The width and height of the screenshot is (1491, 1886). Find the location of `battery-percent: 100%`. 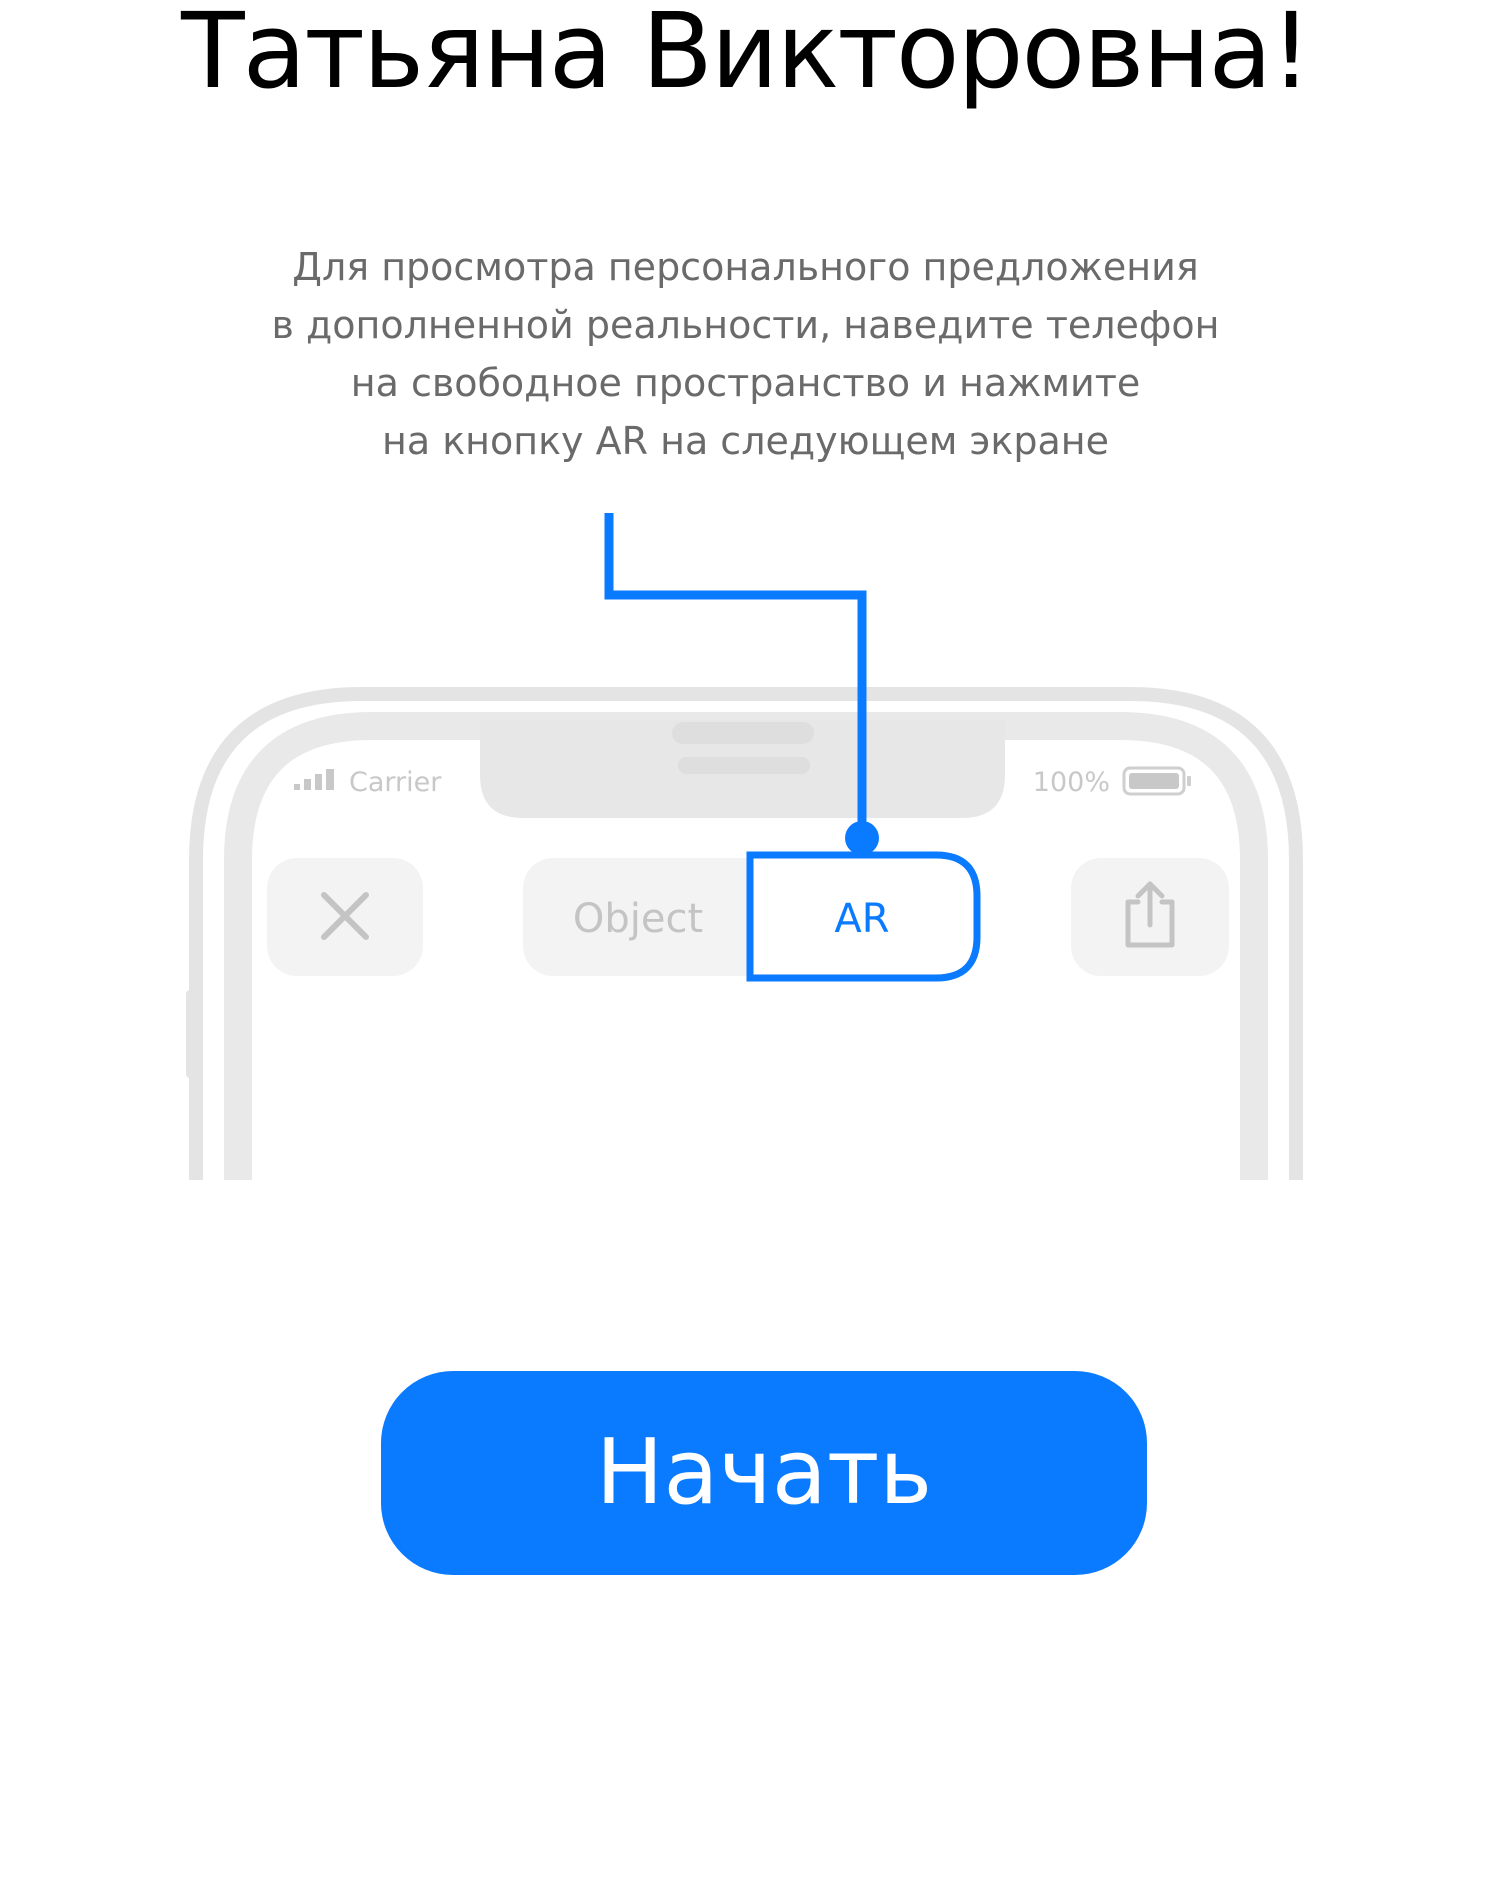

battery-percent: 100% is located at coordinates (1071, 782).